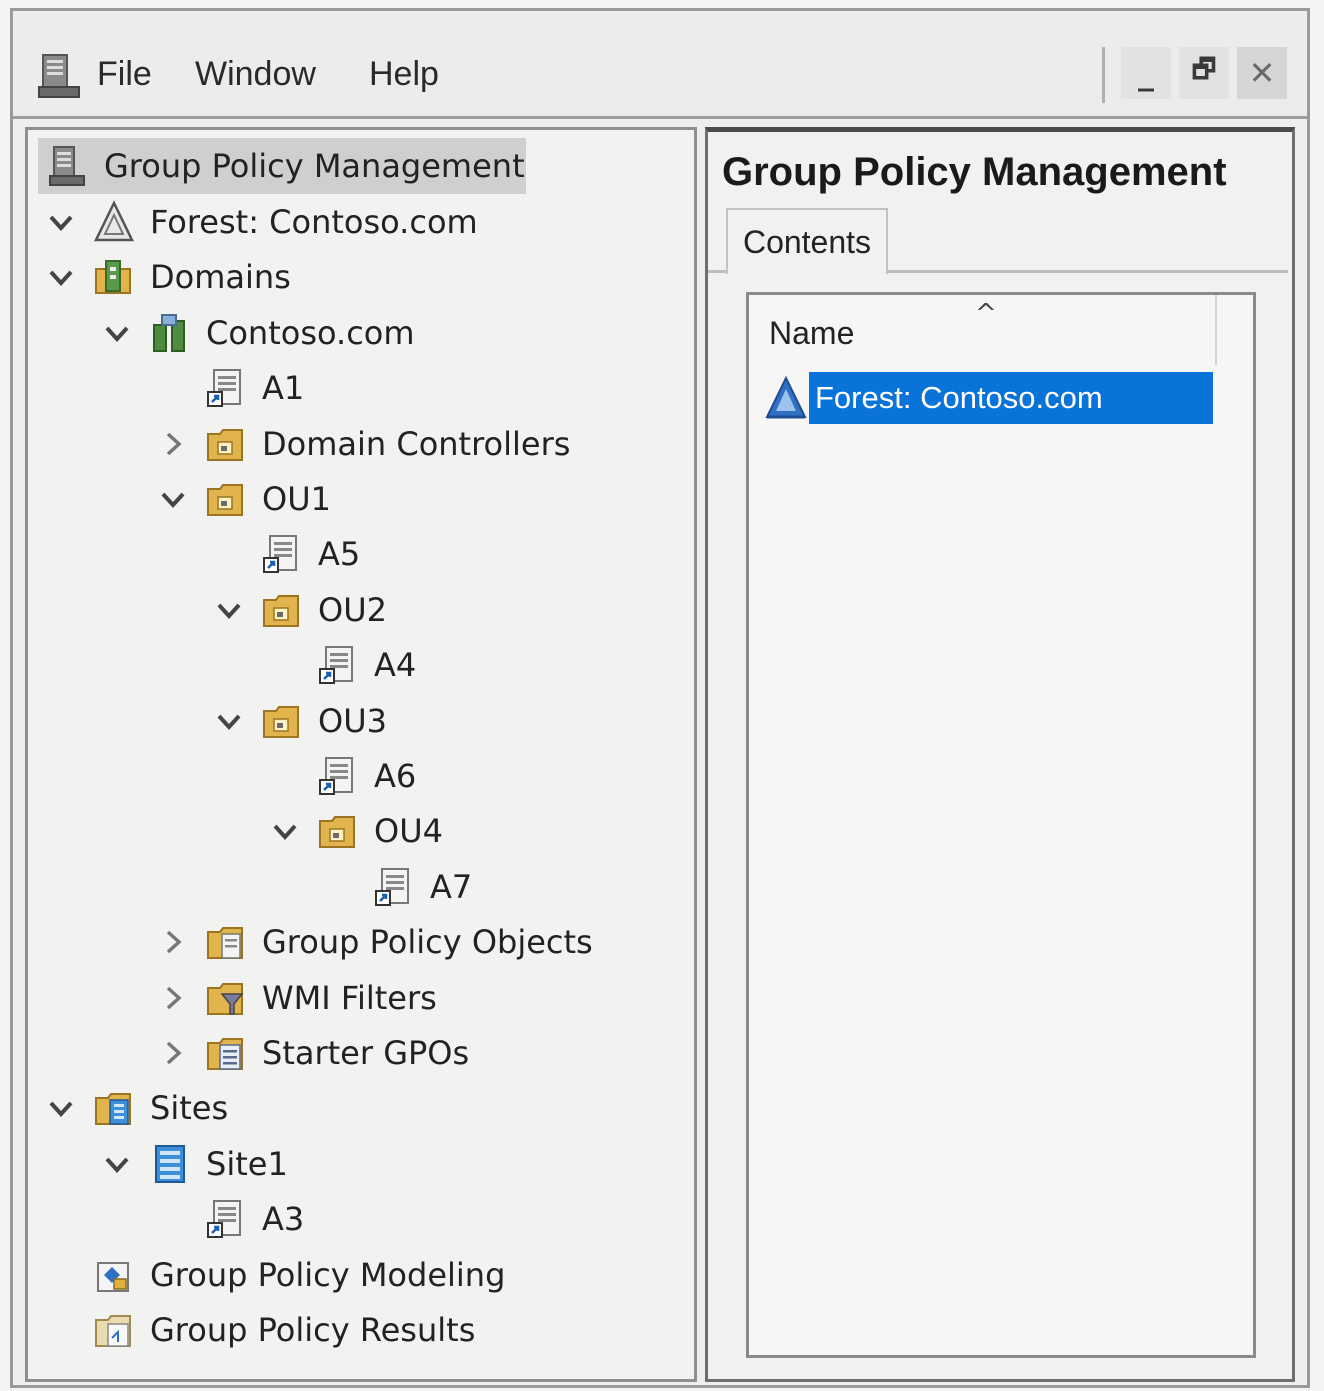 The width and height of the screenshot is (1324, 1391). I want to click on list-item: Forest: Contoso.com, so click(990, 398).